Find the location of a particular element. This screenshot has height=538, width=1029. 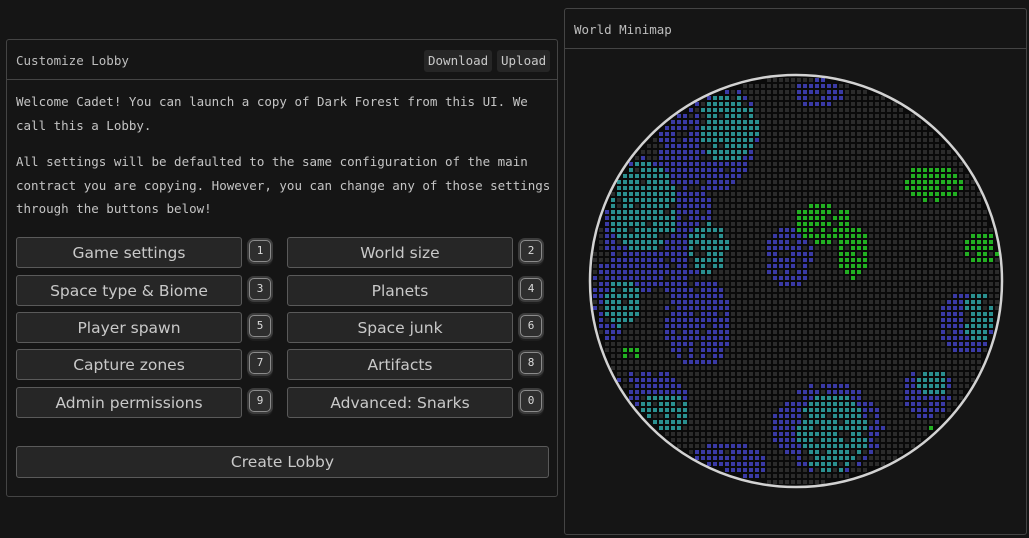

shortcut-key-3: 3 is located at coordinates (260, 289).